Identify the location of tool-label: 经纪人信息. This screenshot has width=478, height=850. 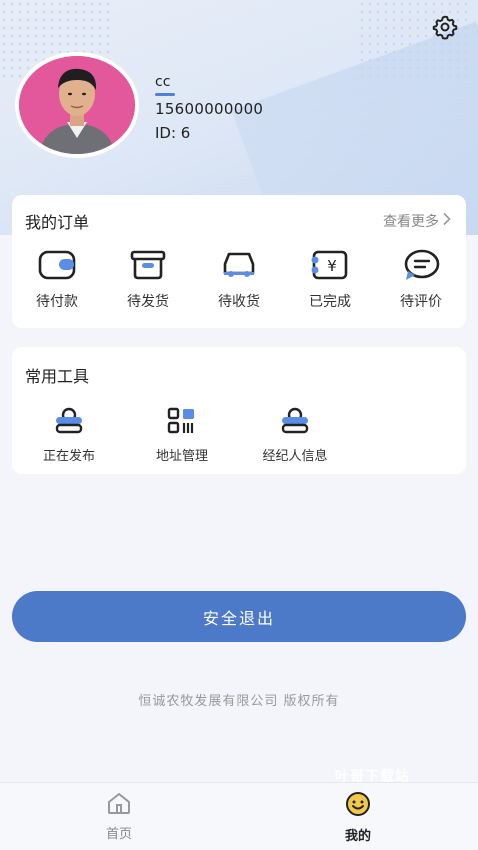
(295, 456).